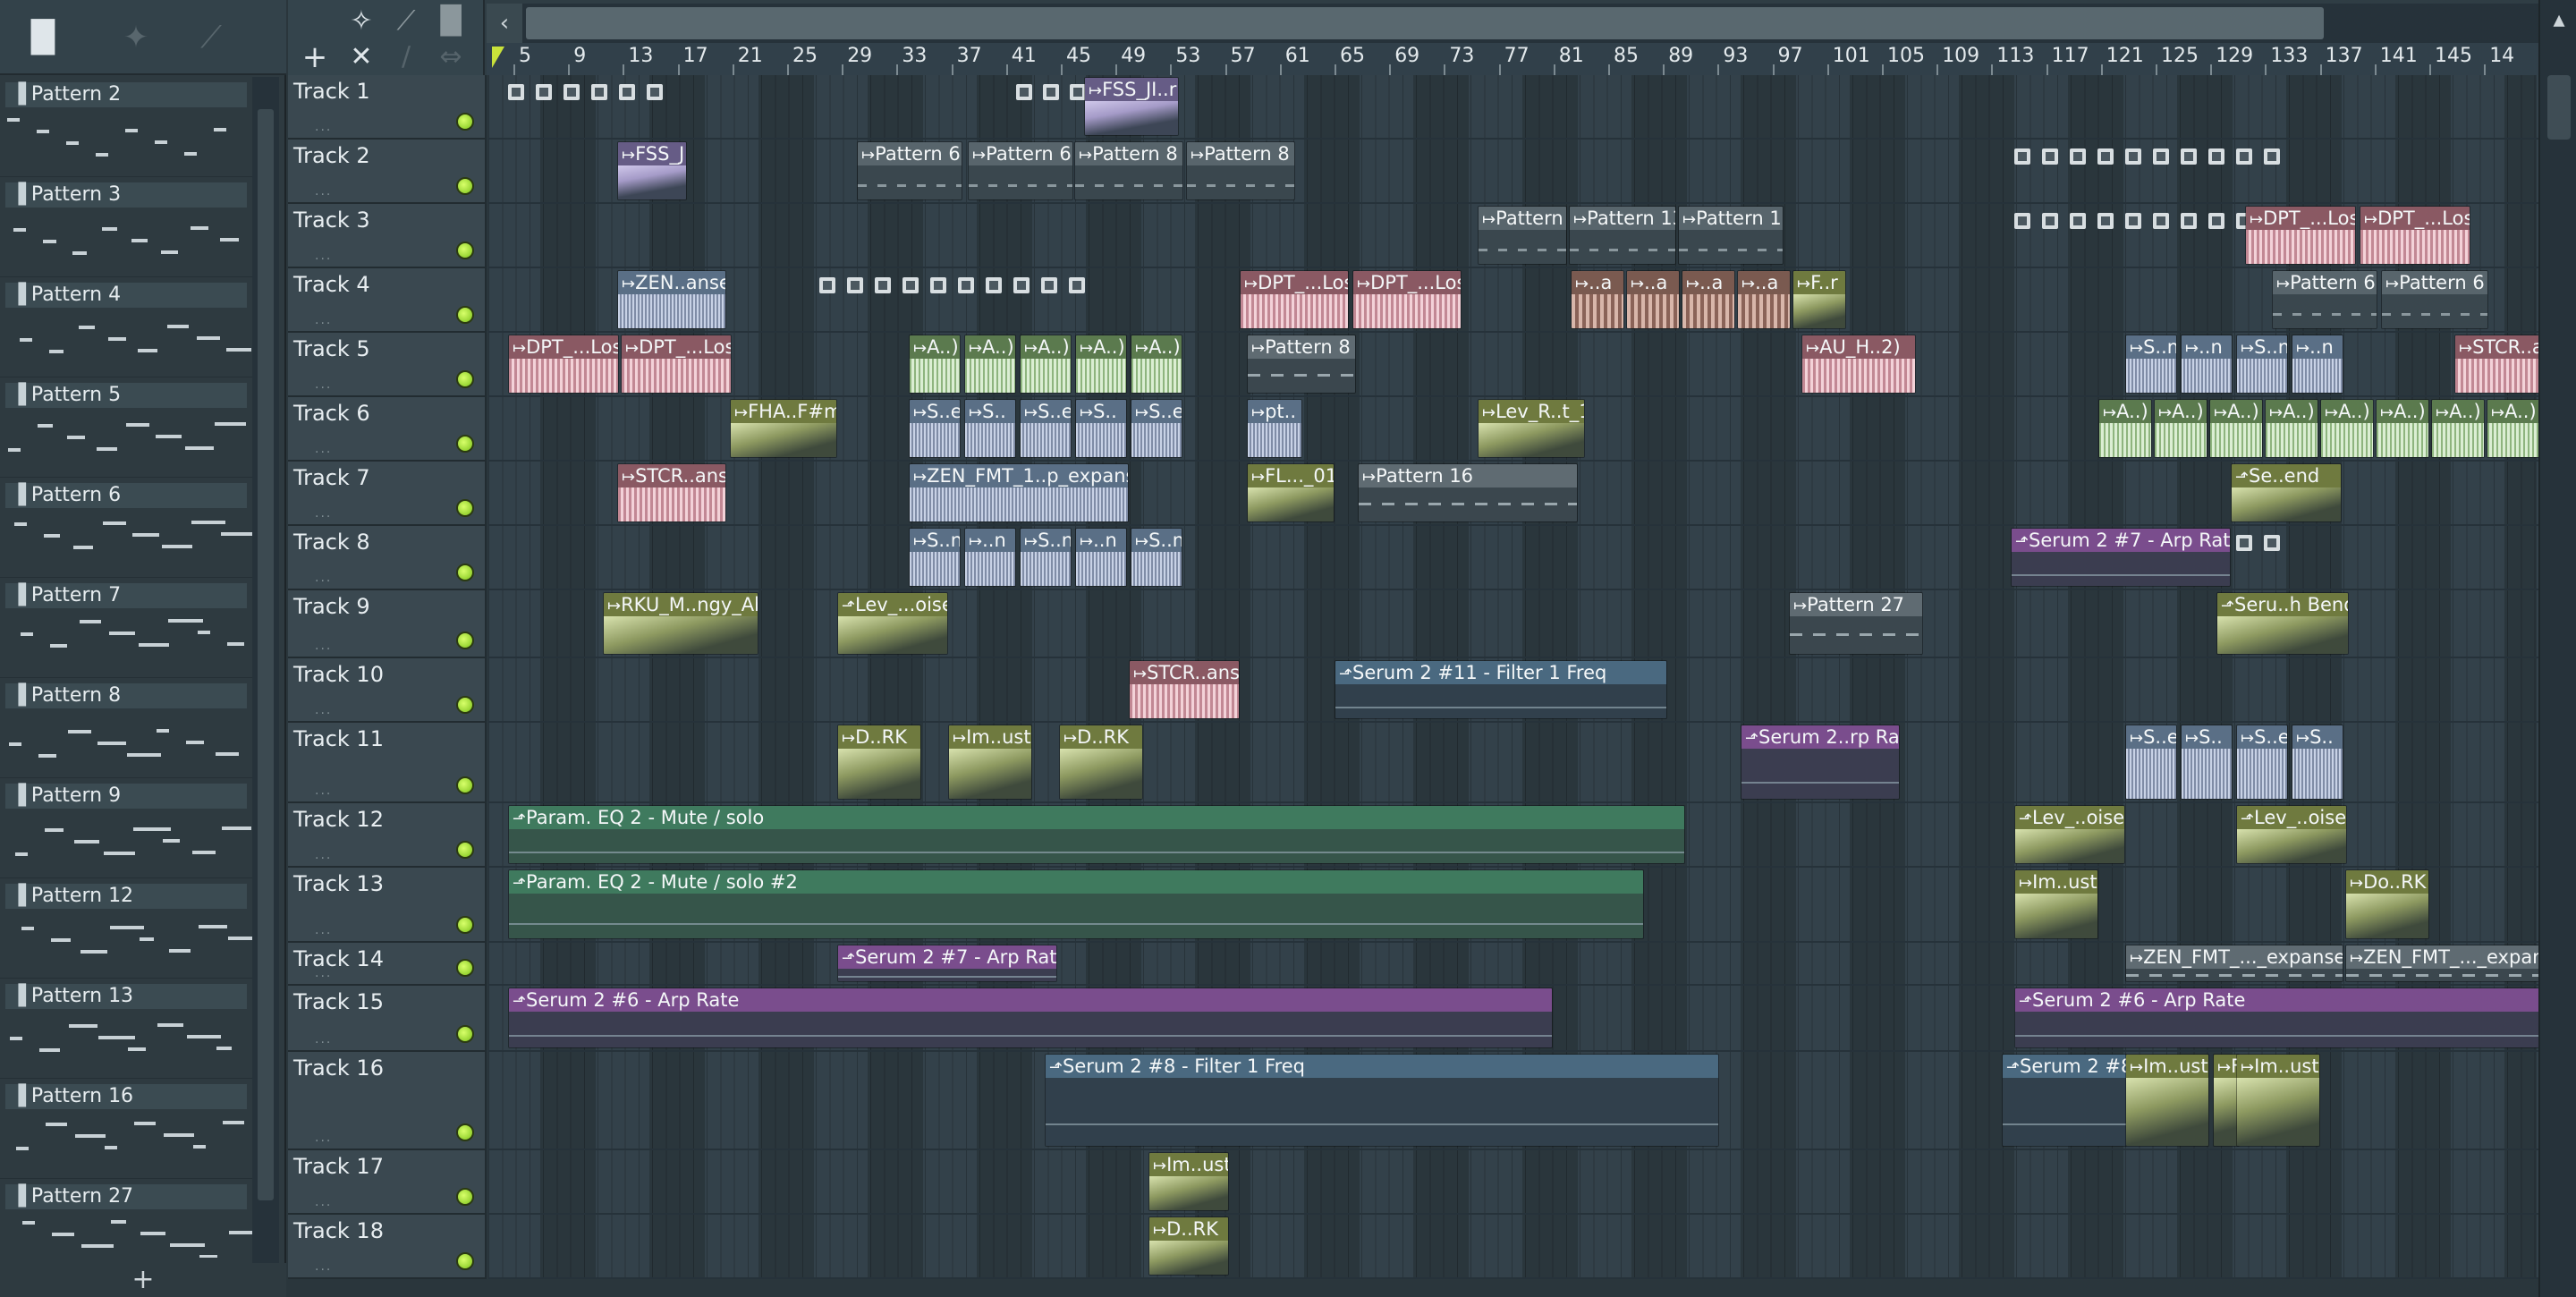  I want to click on overview-window, so click(1425, 23).